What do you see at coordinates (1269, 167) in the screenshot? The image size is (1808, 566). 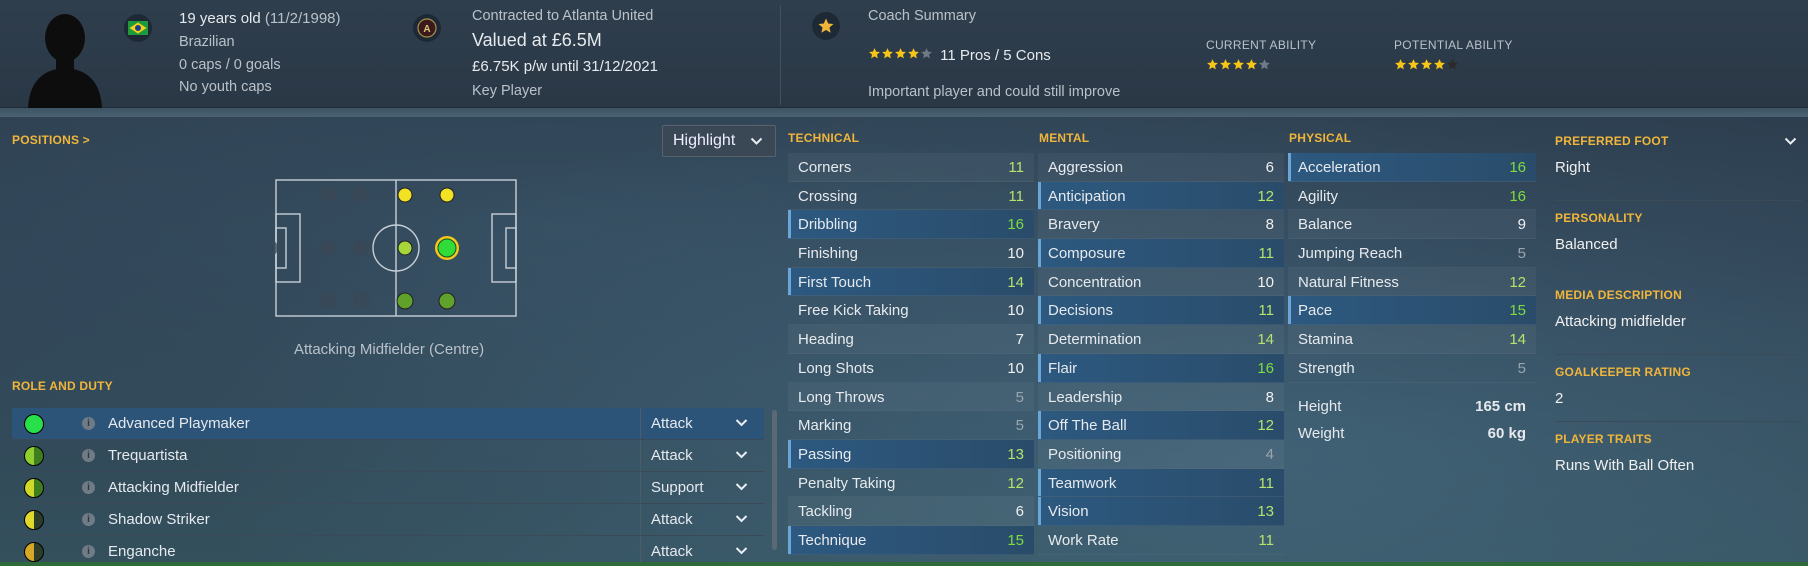 I see `attribute-value: 6` at bounding box center [1269, 167].